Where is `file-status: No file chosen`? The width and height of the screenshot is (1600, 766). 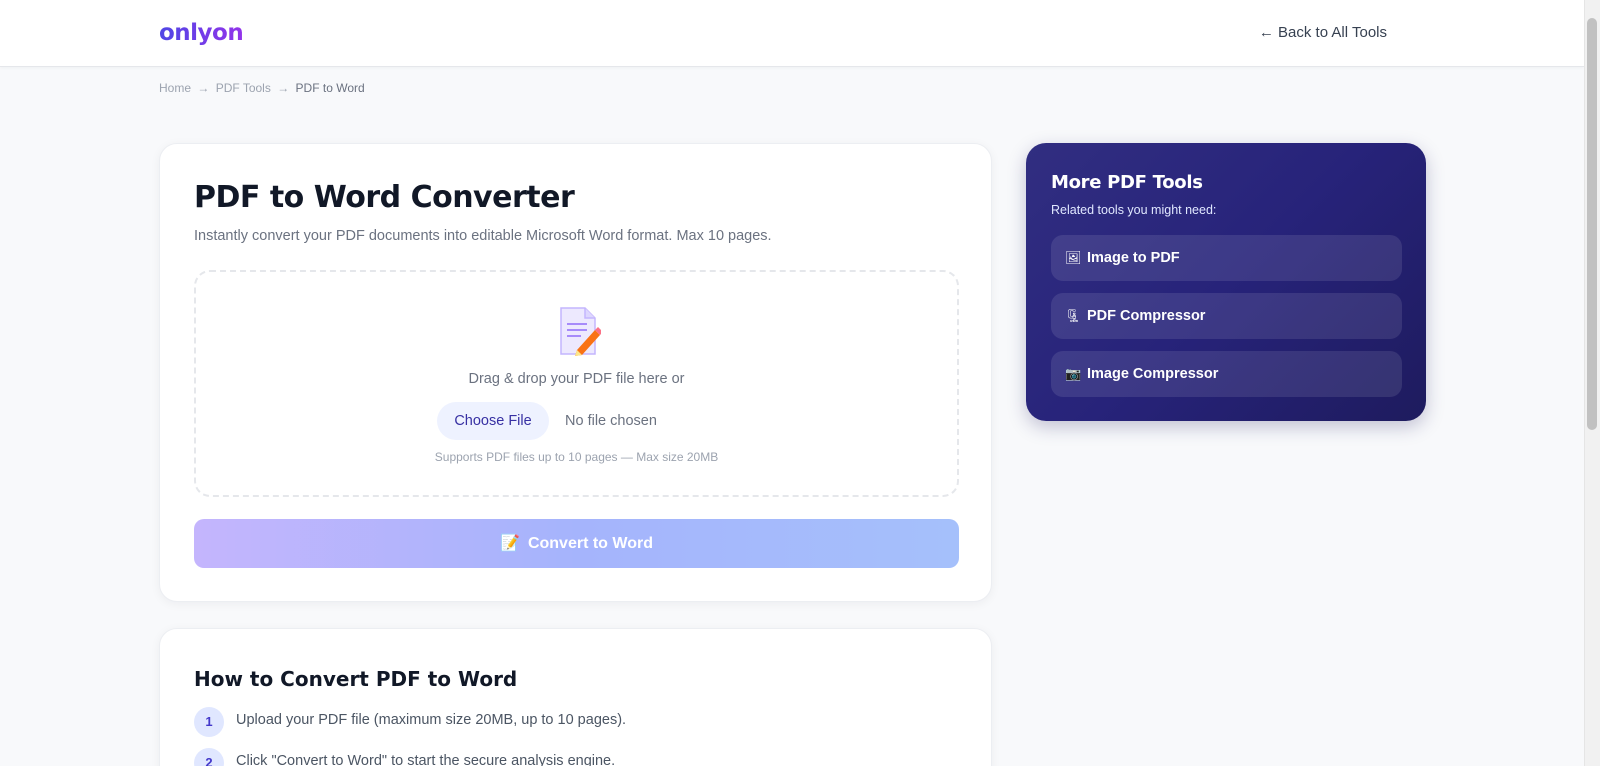 file-status: No file chosen is located at coordinates (611, 421).